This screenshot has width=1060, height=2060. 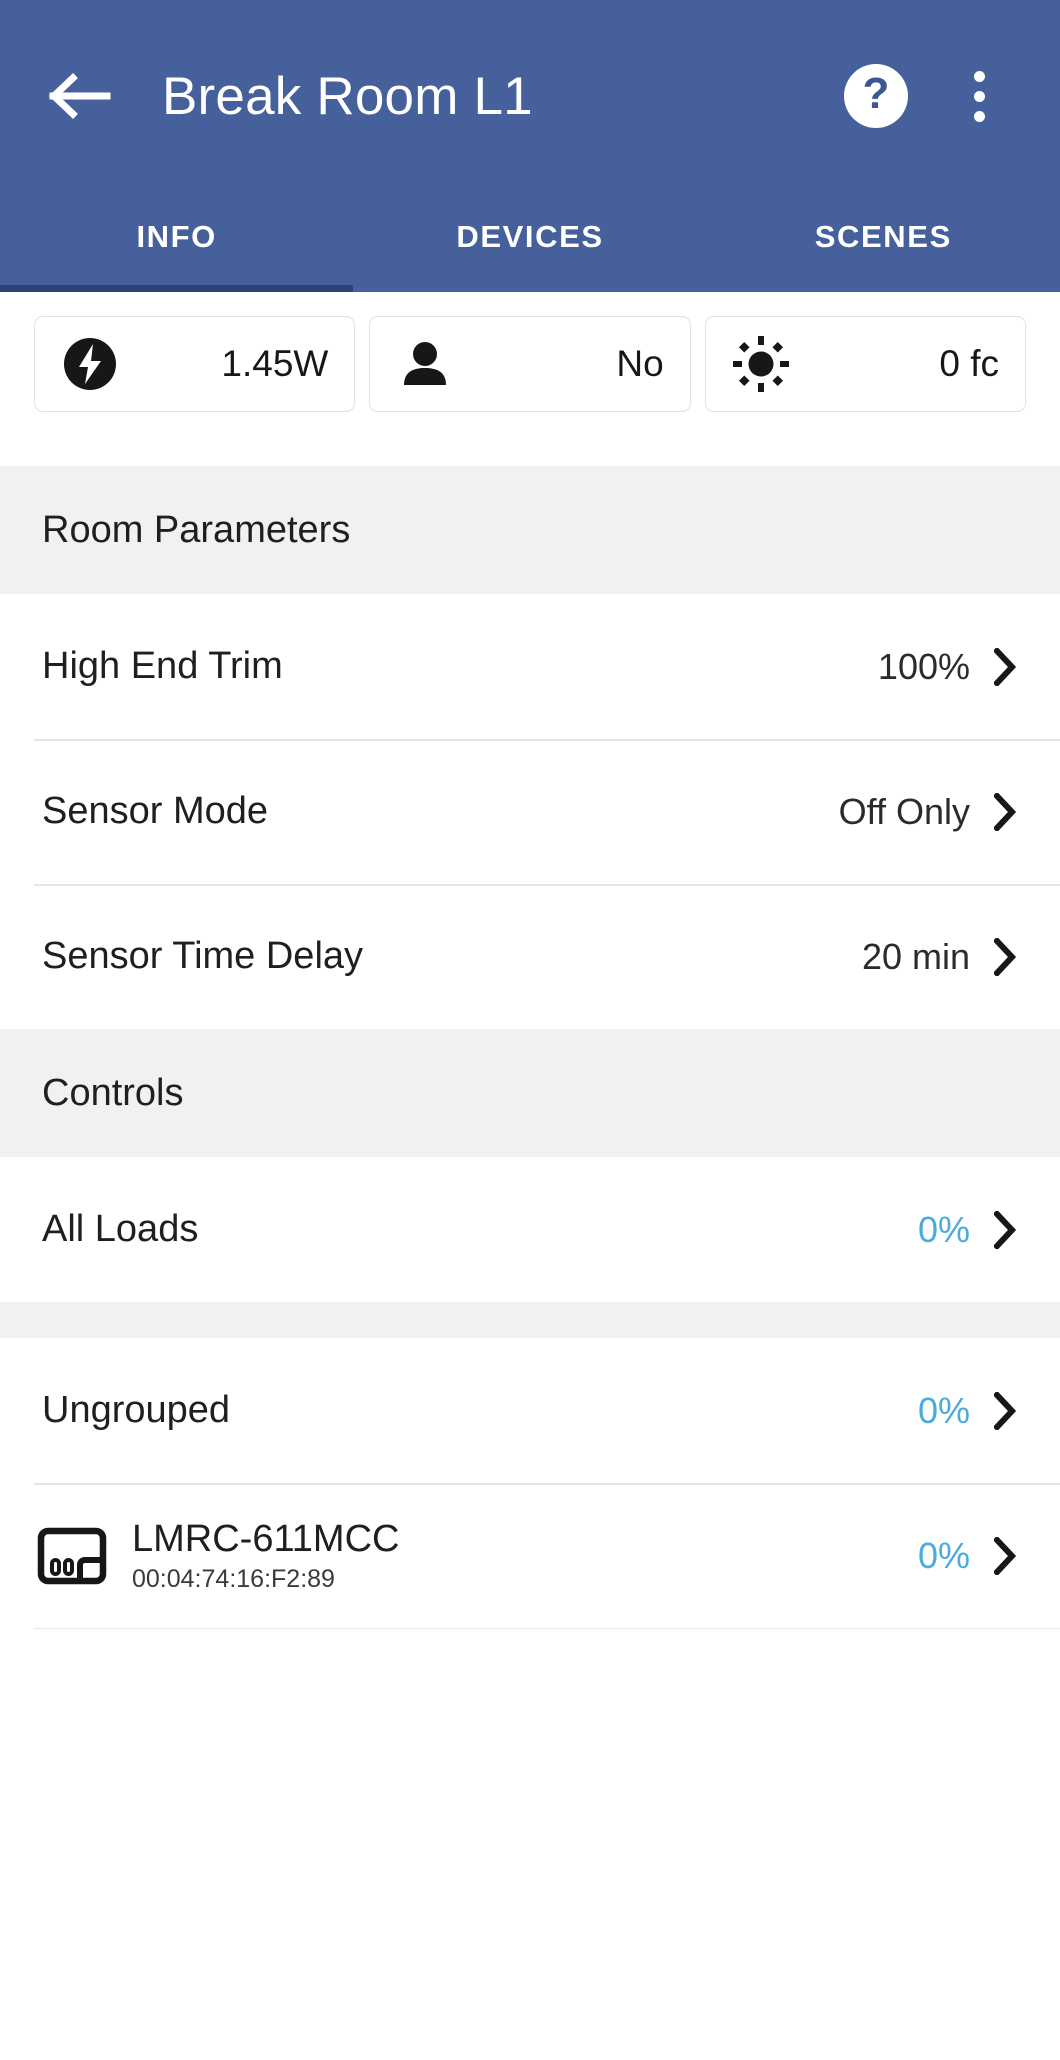 What do you see at coordinates (177, 242) in the screenshot?
I see `tab-info: INFO` at bounding box center [177, 242].